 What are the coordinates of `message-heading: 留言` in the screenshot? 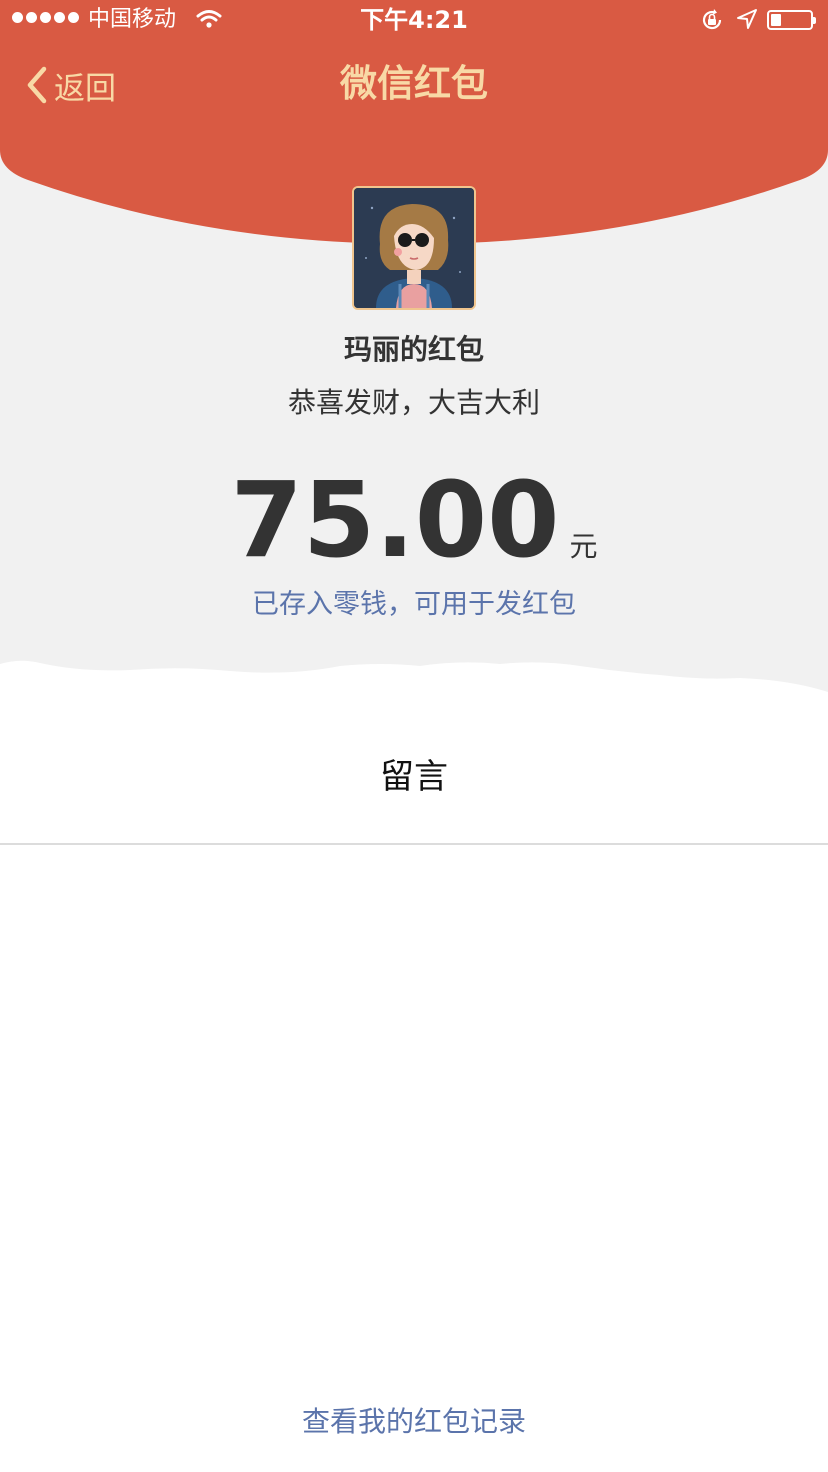 It's located at (414, 777).